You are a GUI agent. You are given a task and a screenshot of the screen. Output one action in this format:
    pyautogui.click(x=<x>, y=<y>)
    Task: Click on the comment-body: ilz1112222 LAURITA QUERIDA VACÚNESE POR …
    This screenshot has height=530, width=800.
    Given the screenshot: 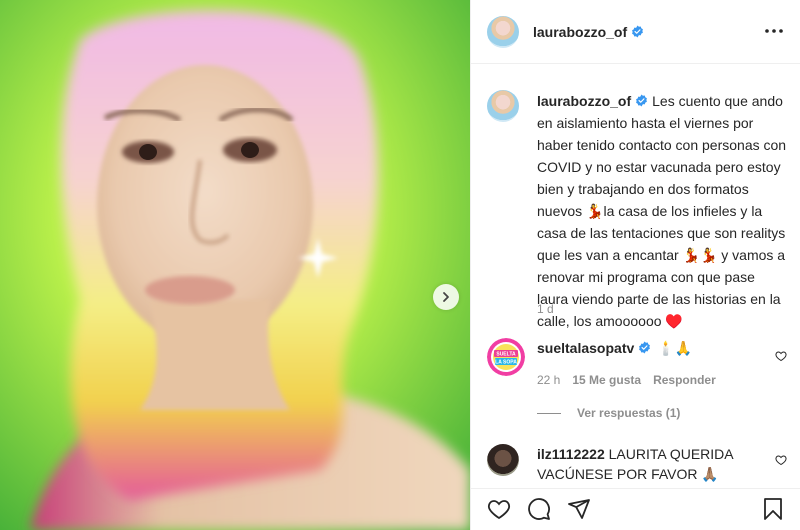 What is the action you would take?
    pyautogui.click(x=662, y=464)
    